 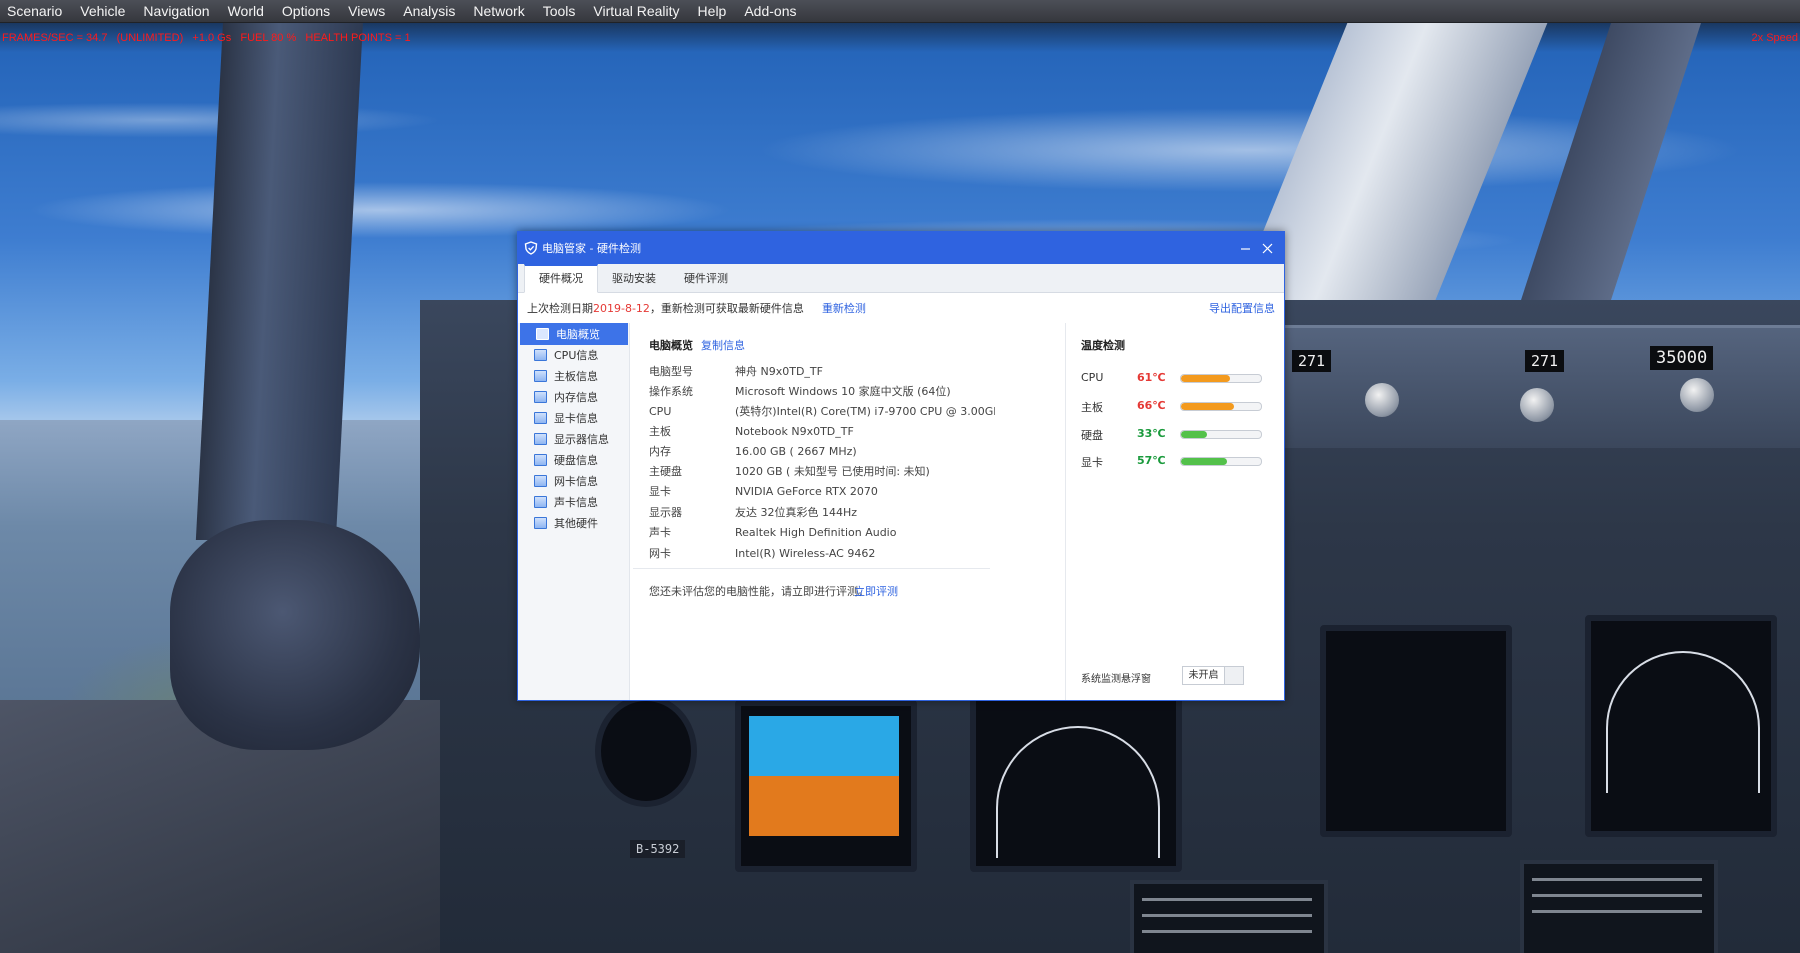 I want to click on attitude-sky, so click(x=824, y=746).